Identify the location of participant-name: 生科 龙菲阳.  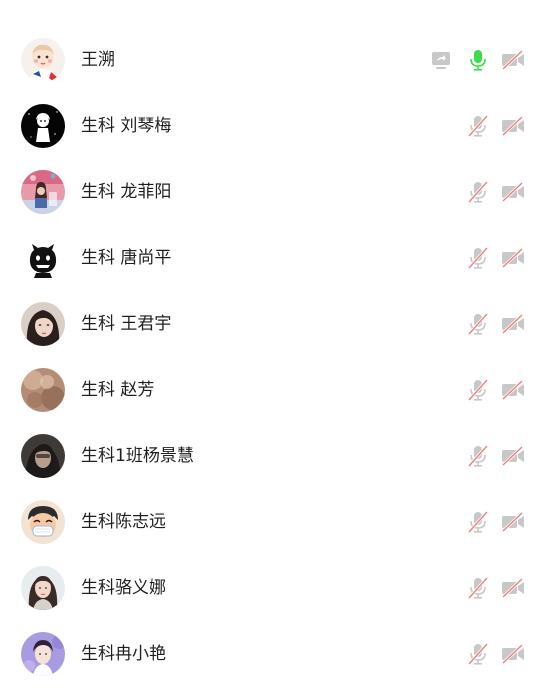
(126, 192).